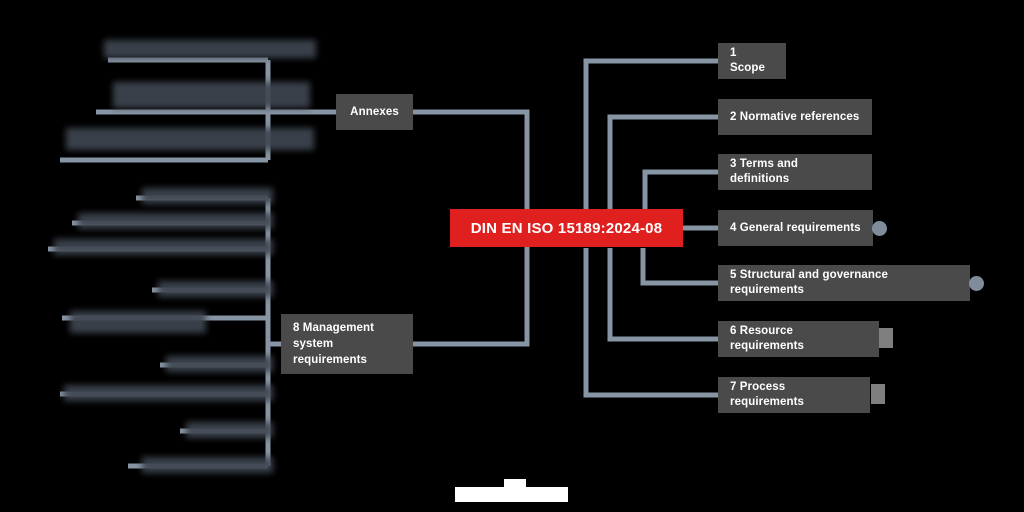 The width and height of the screenshot is (1024, 512). I want to click on node-8-management-system-requirements: 8 Management system requirements, so click(347, 344).